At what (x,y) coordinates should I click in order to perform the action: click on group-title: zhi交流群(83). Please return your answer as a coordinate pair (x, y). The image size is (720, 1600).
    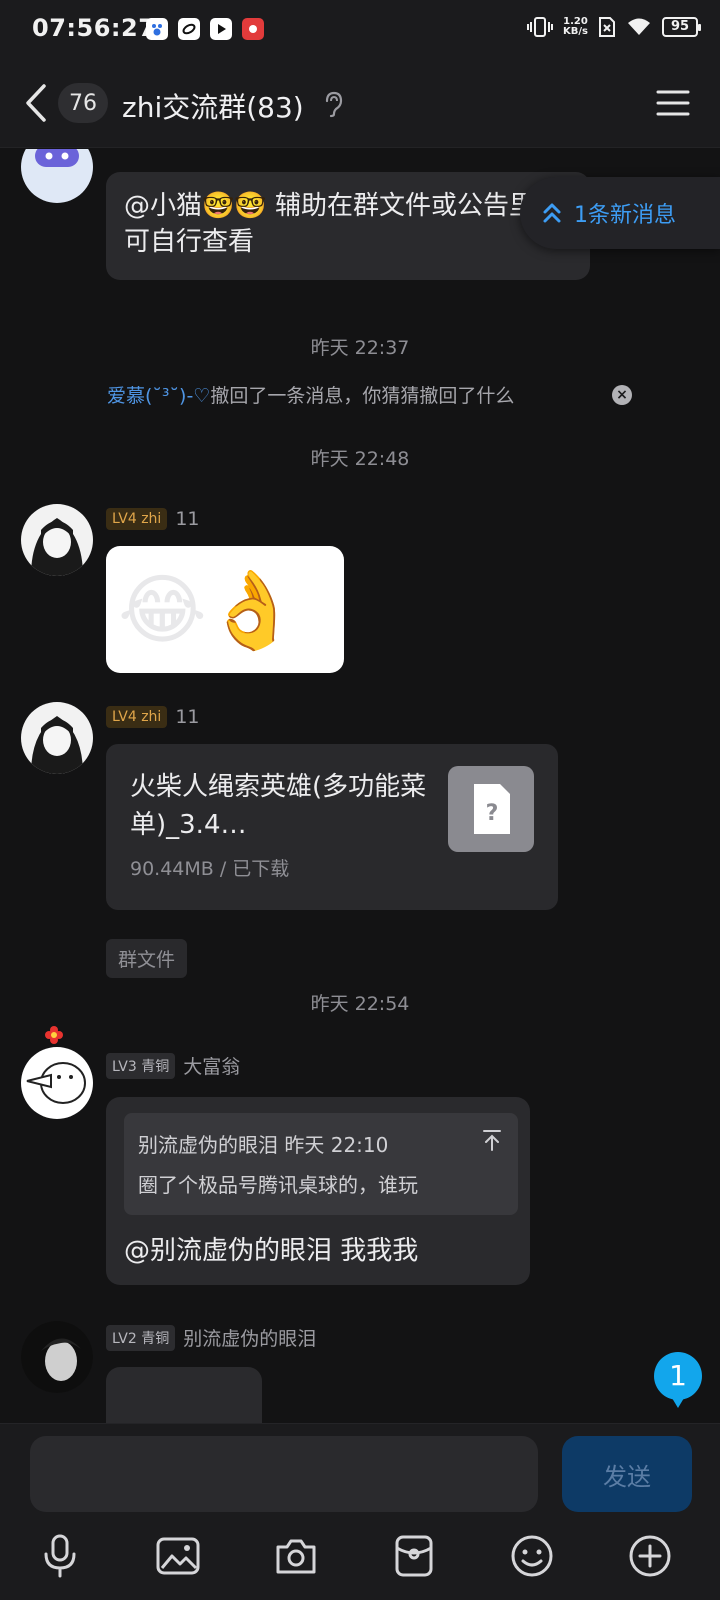
    Looking at the image, I should click on (213, 106).